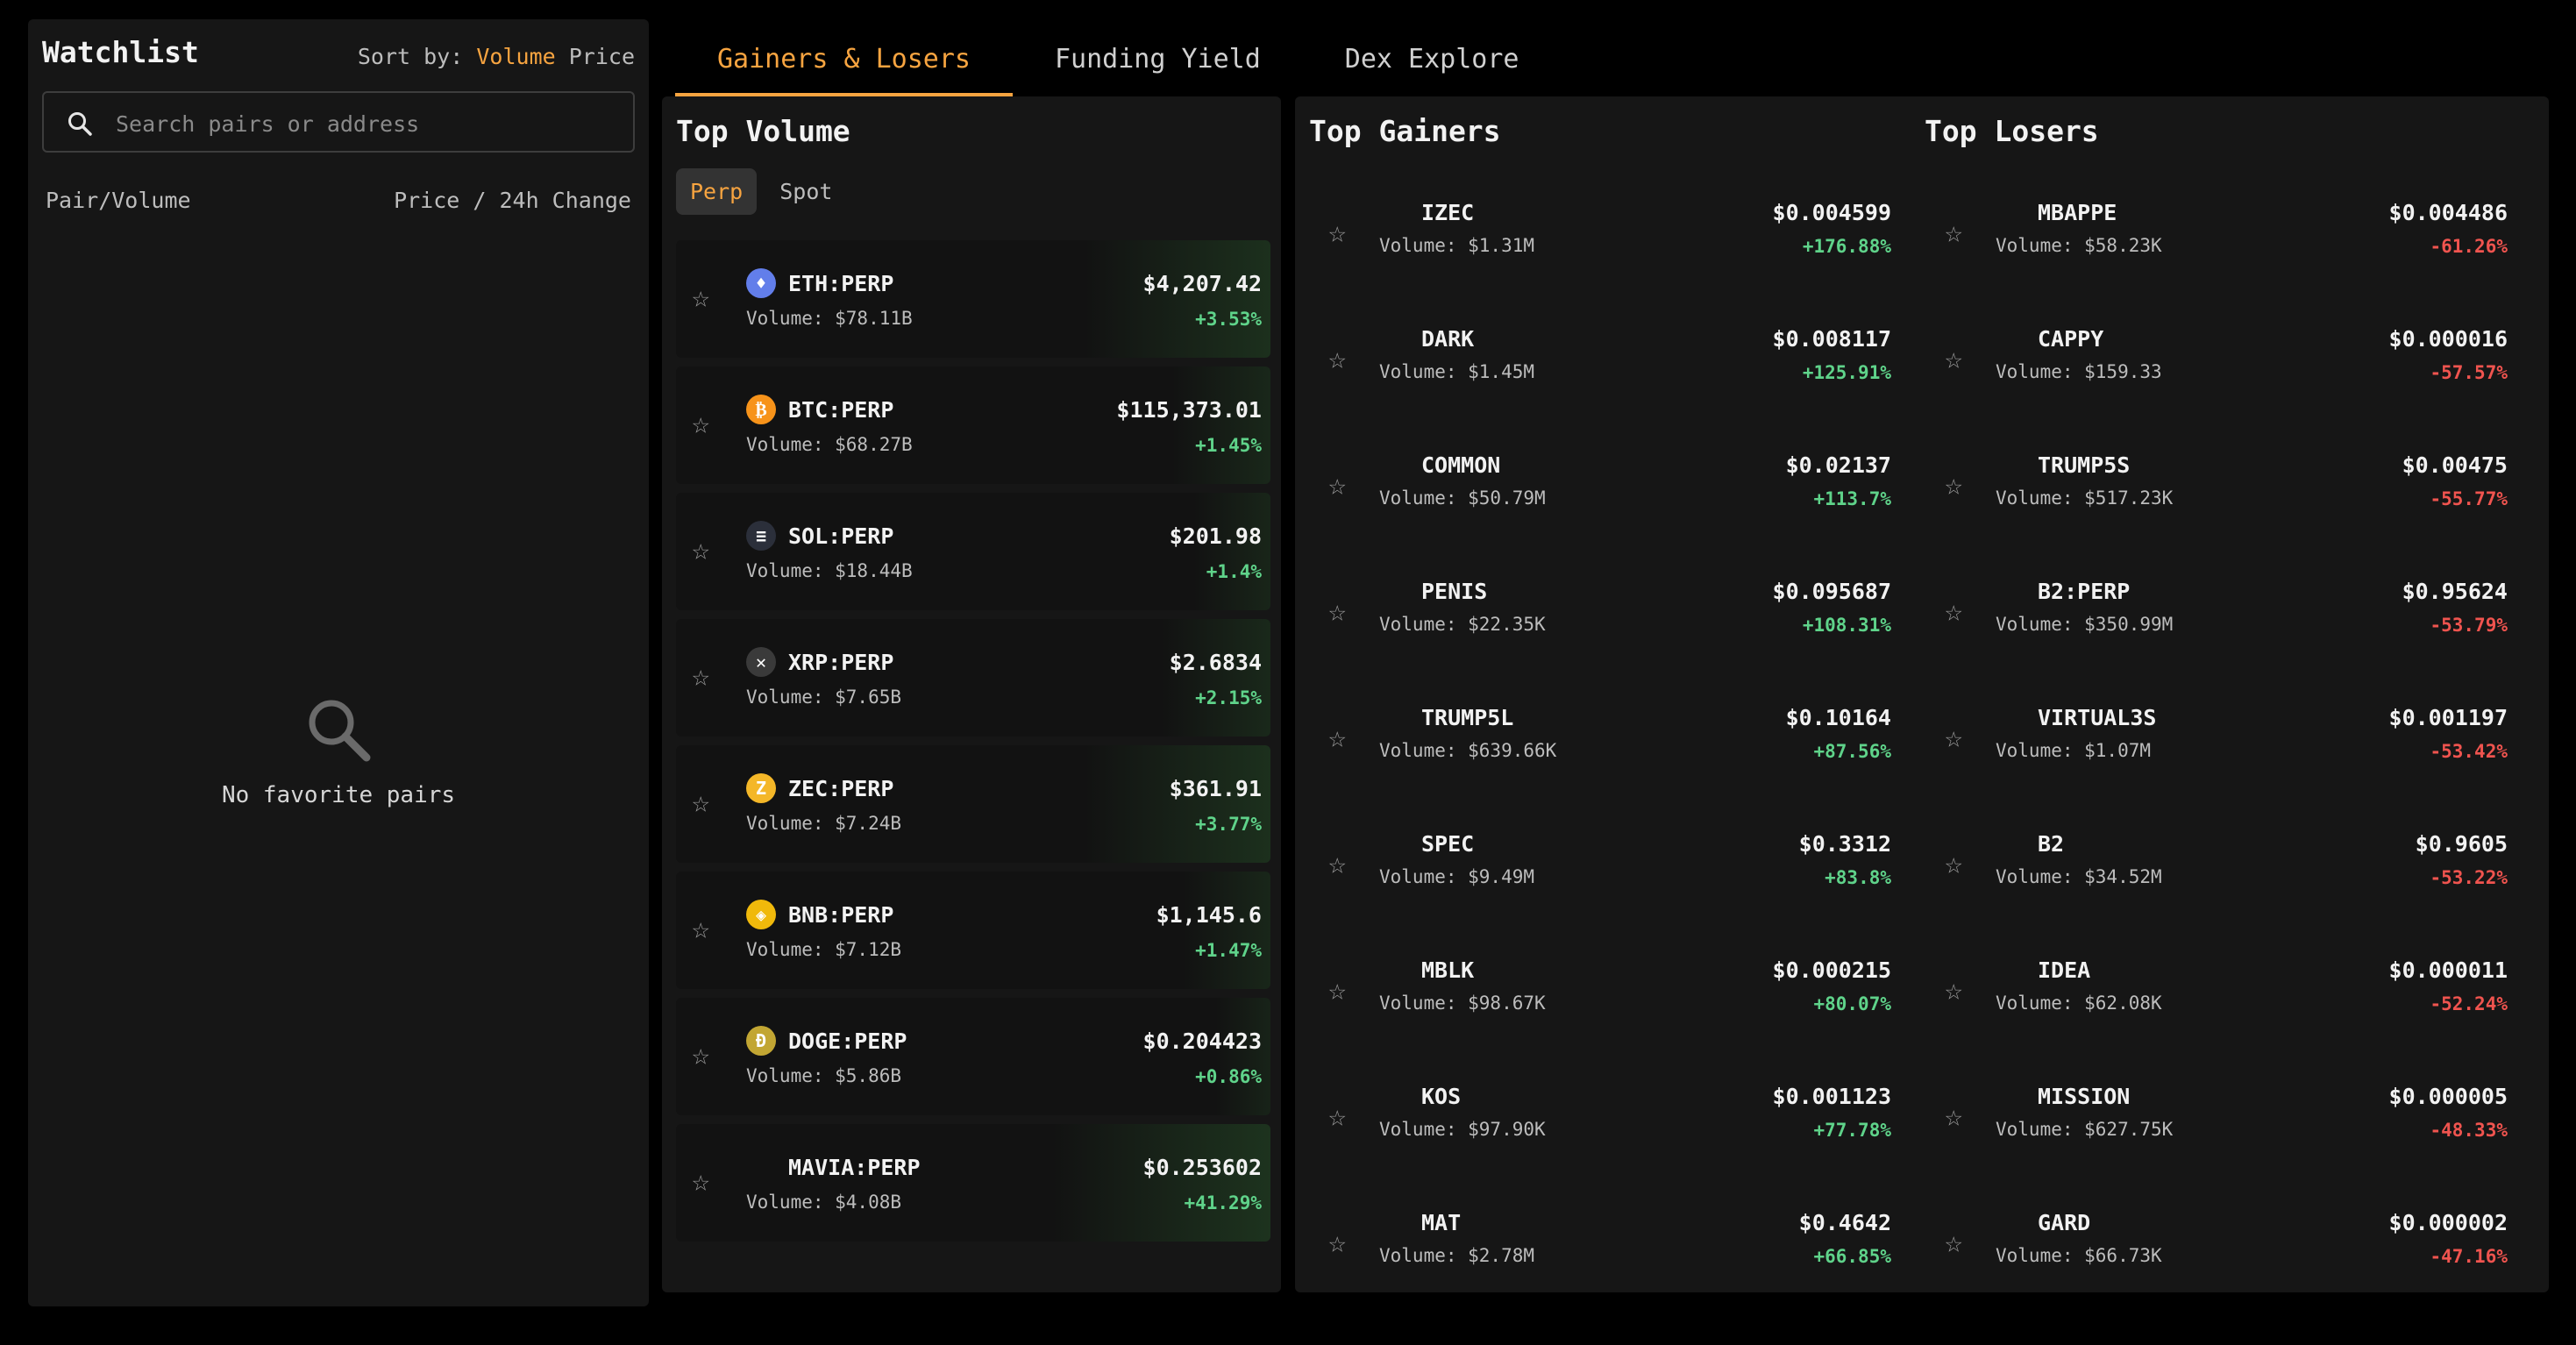  I want to click on pair-price: $1,145.6, so click(1209, 915).